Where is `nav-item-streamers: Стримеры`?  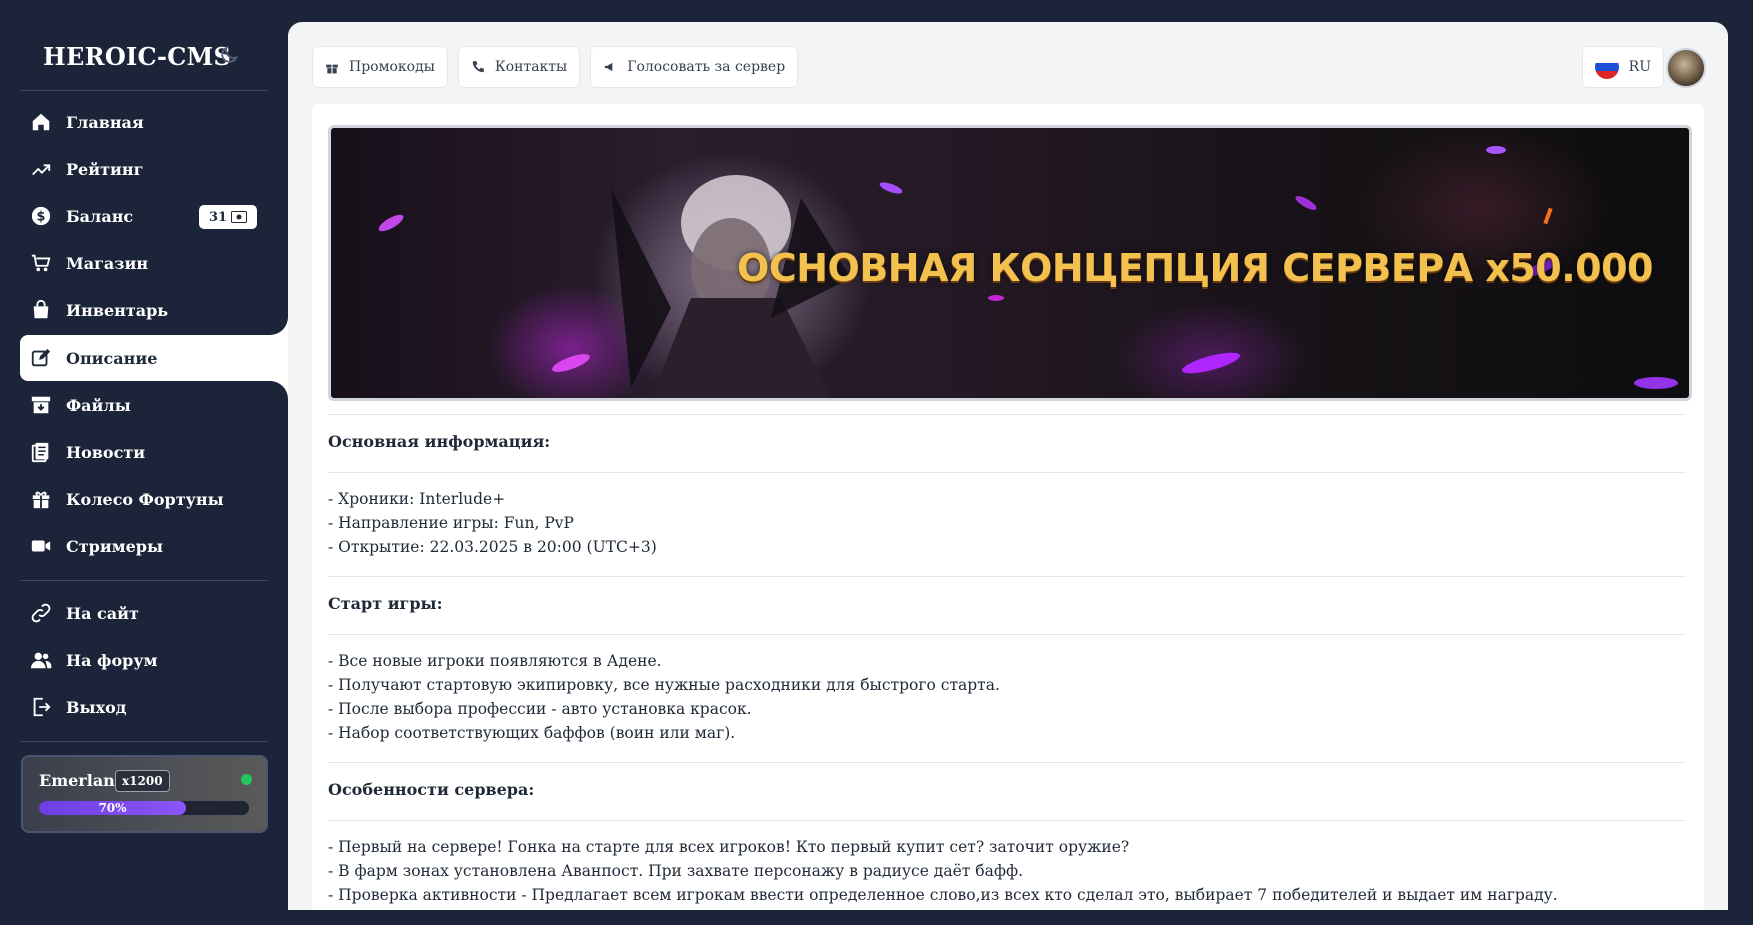 nav-item-streamers: Стримеры is located at coordinates (153, 546).